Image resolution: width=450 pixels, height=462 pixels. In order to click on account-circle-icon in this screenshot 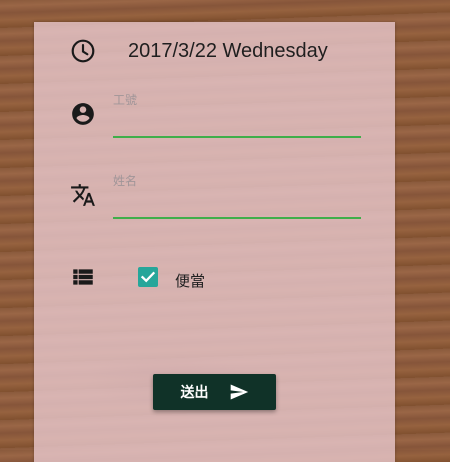, I will do `click(83, 114)`.